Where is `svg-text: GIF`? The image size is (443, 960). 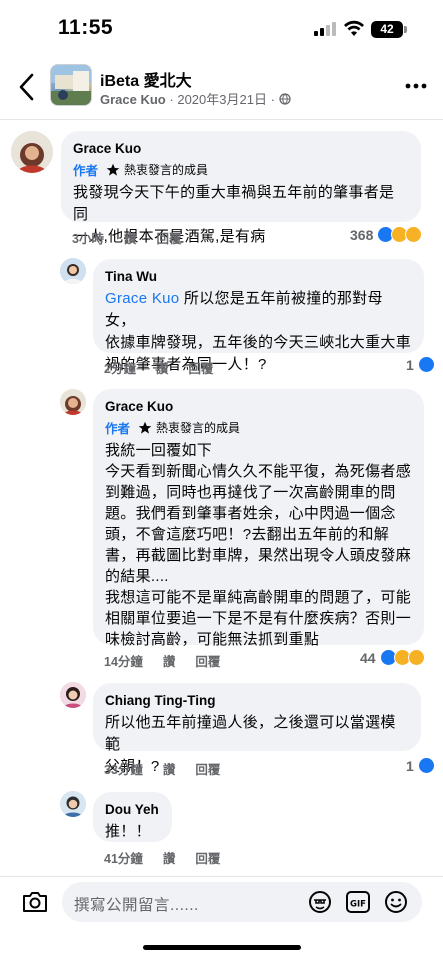 svg-text: GIF is located at coordinates (358, 905).